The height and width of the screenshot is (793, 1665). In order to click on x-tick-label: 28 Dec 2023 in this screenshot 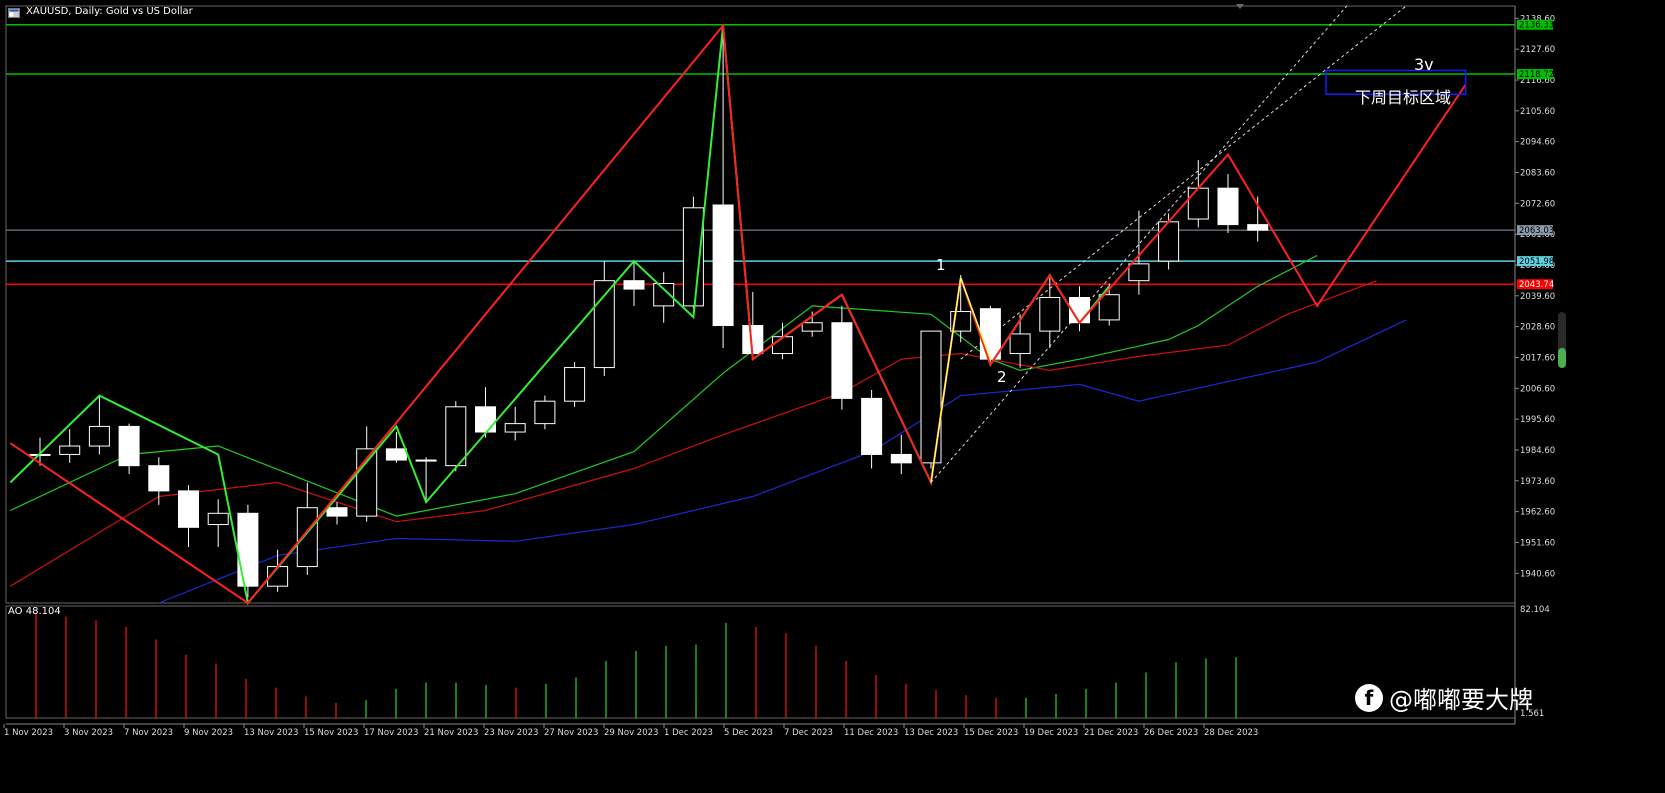, I will do `click(1231, 733)`.